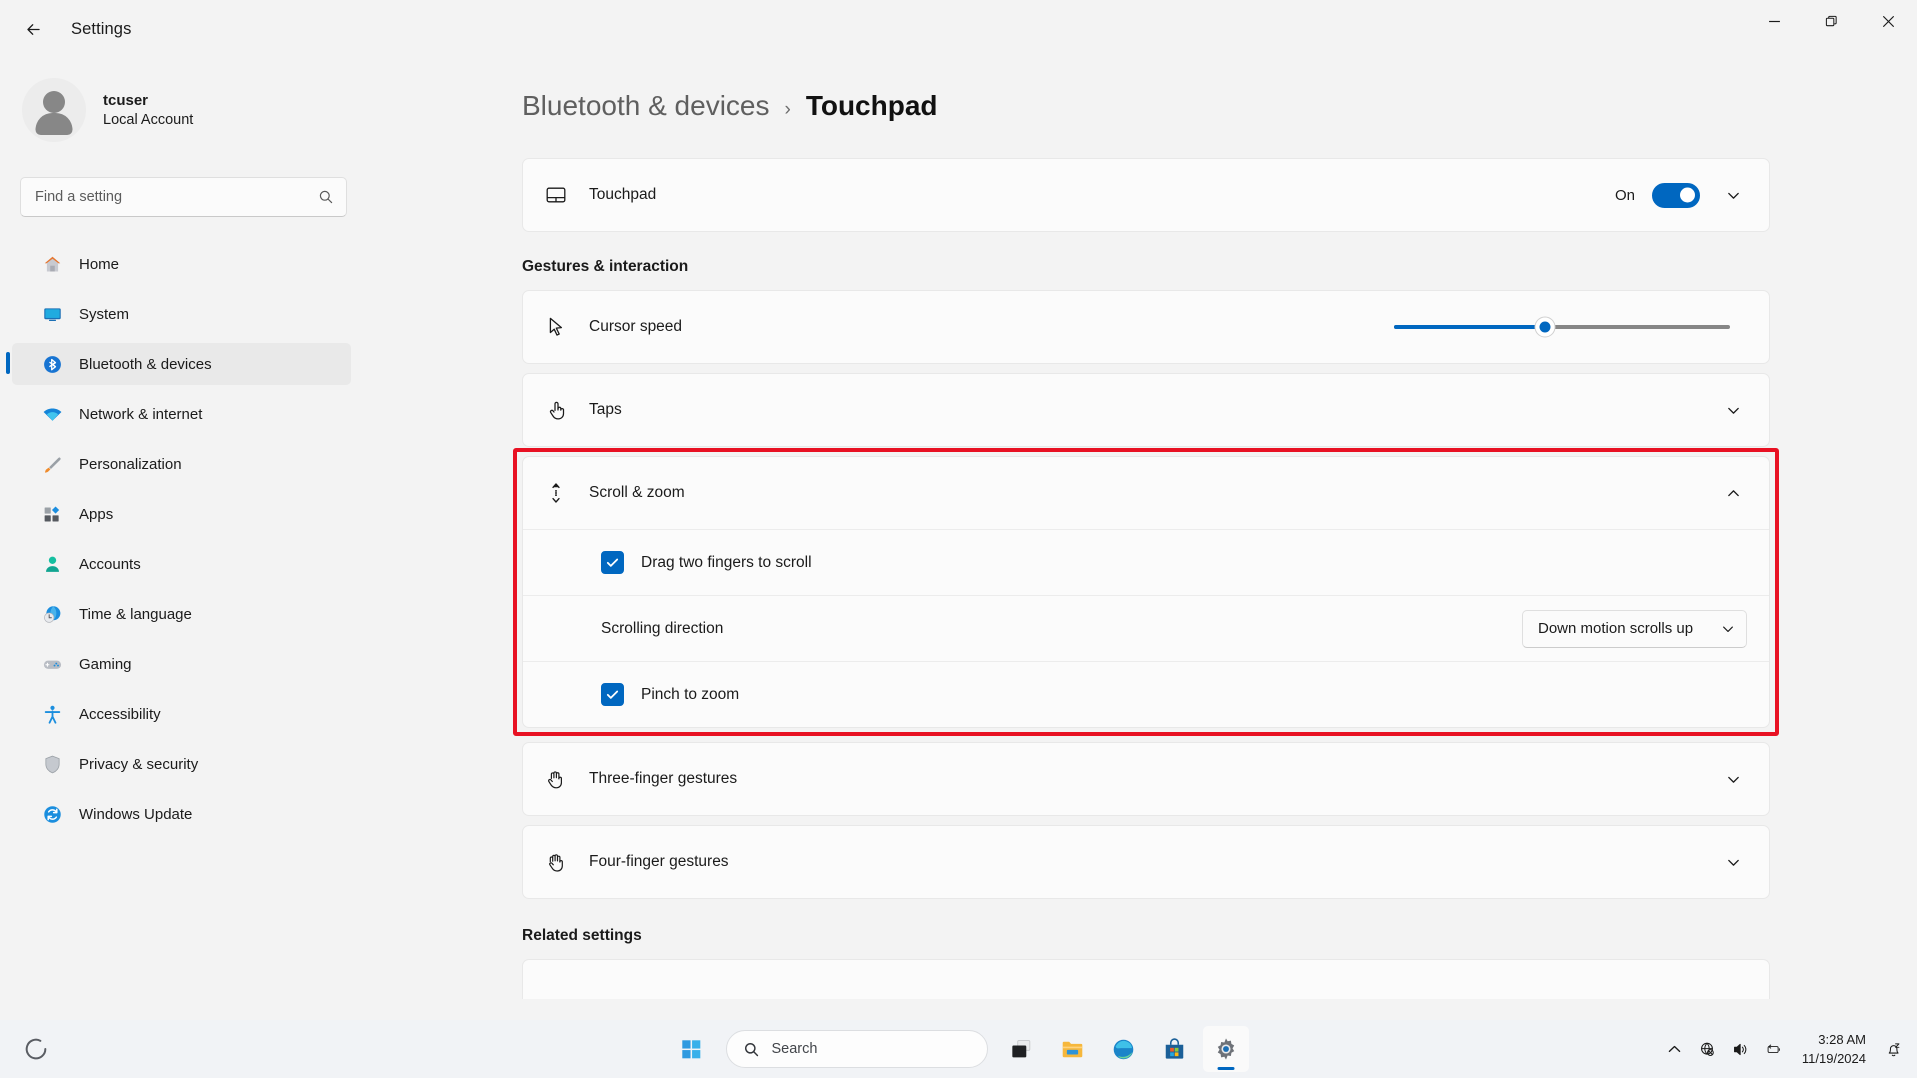 The image size is (1917, 1078). I want to click on sidebar-item-windows-update: Windows Update, so click(181, 814).